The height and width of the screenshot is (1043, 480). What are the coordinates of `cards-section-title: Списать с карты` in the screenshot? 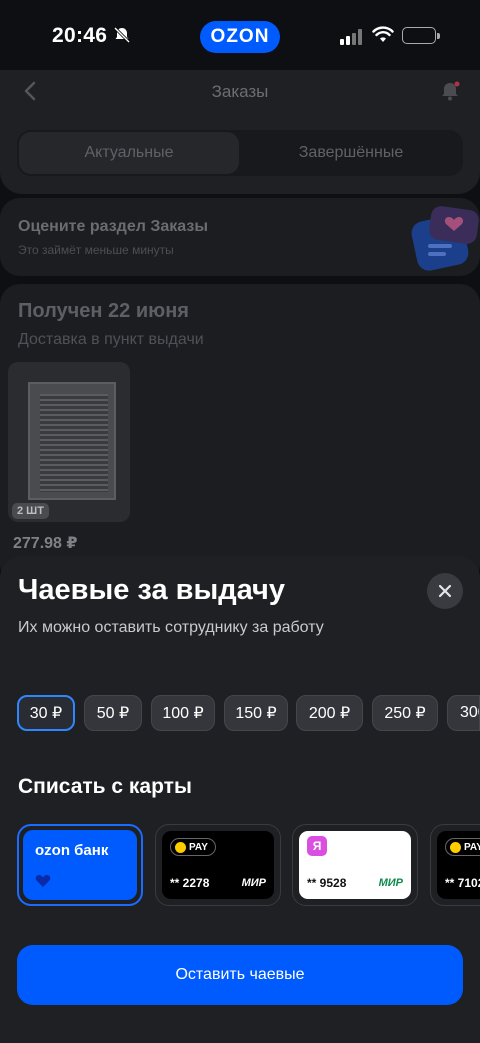 It's located at (105, 786).